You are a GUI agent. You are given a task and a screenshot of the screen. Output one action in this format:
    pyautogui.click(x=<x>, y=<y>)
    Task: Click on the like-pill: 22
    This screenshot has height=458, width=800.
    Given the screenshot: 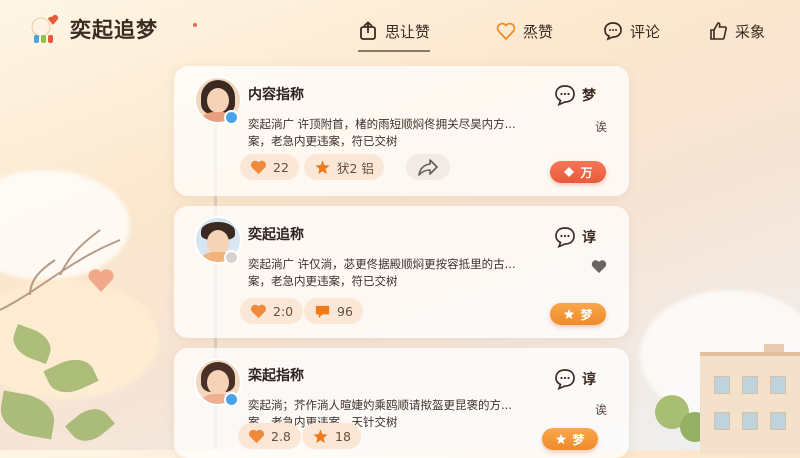 What is the action you would take?
    pyautogui.click(x=269, y=167)
    